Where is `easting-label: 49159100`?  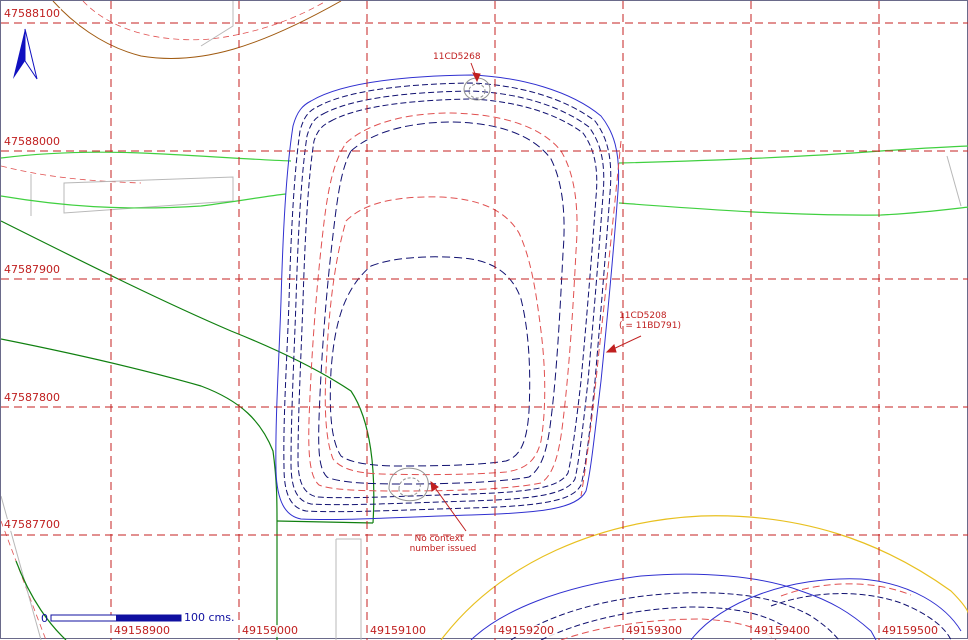 easting-label: 49159100 is located at coordinates (398, 630).